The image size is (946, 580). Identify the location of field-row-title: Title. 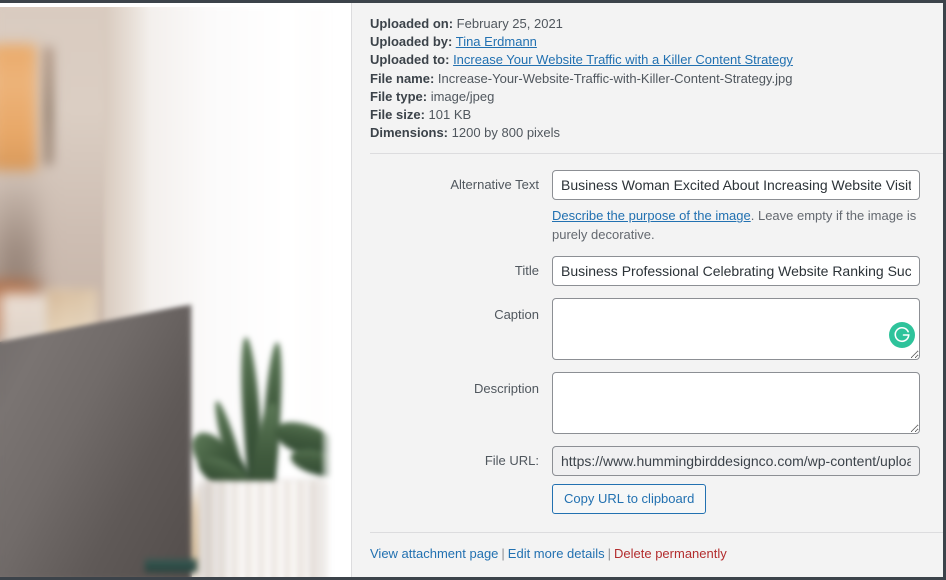
(650, 271).